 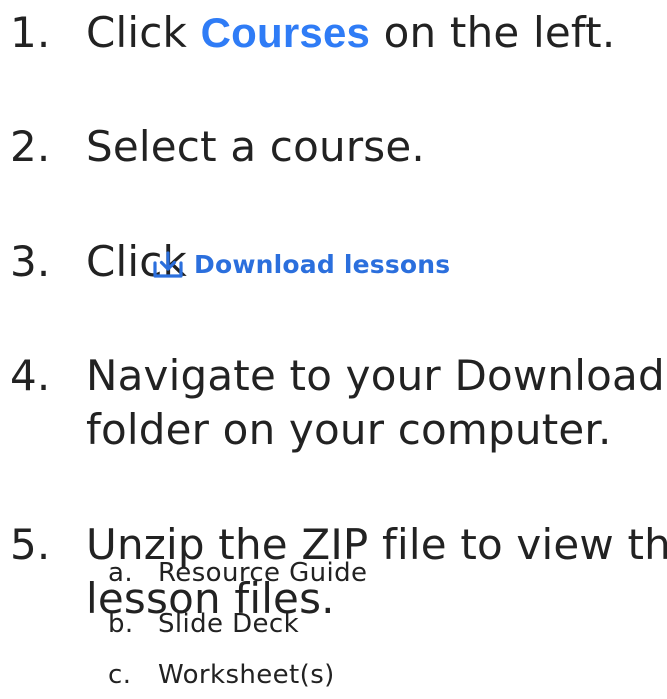 I want to click on step-number: 4., so click(x=30, y=375).